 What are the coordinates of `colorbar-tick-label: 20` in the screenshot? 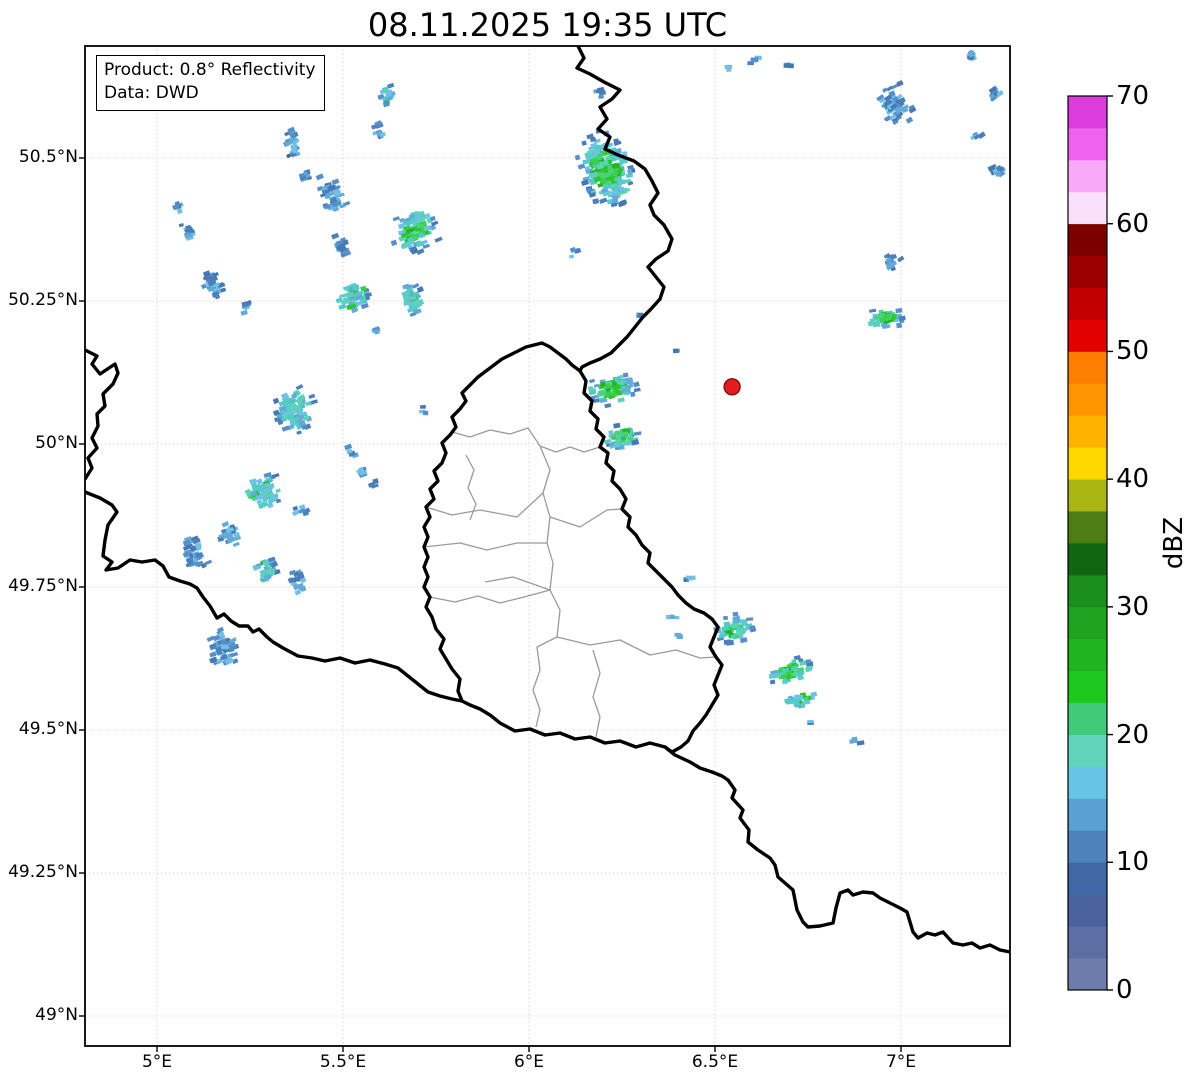 It's located at (1133, 734).